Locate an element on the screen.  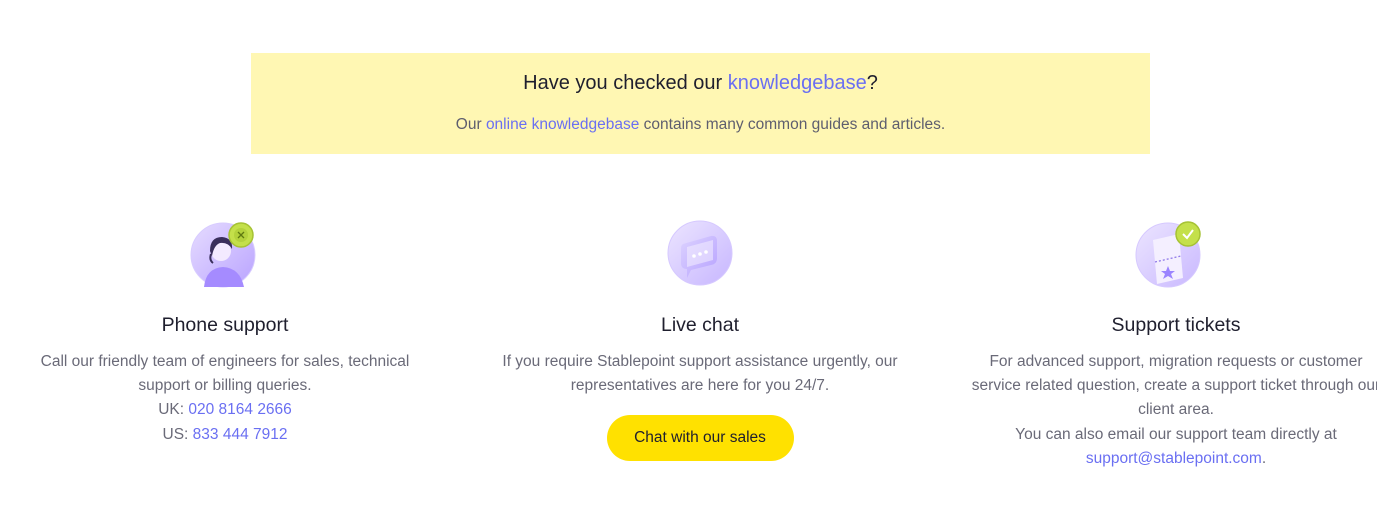
chat-bubble-icon is located at coordinates (700, 253).